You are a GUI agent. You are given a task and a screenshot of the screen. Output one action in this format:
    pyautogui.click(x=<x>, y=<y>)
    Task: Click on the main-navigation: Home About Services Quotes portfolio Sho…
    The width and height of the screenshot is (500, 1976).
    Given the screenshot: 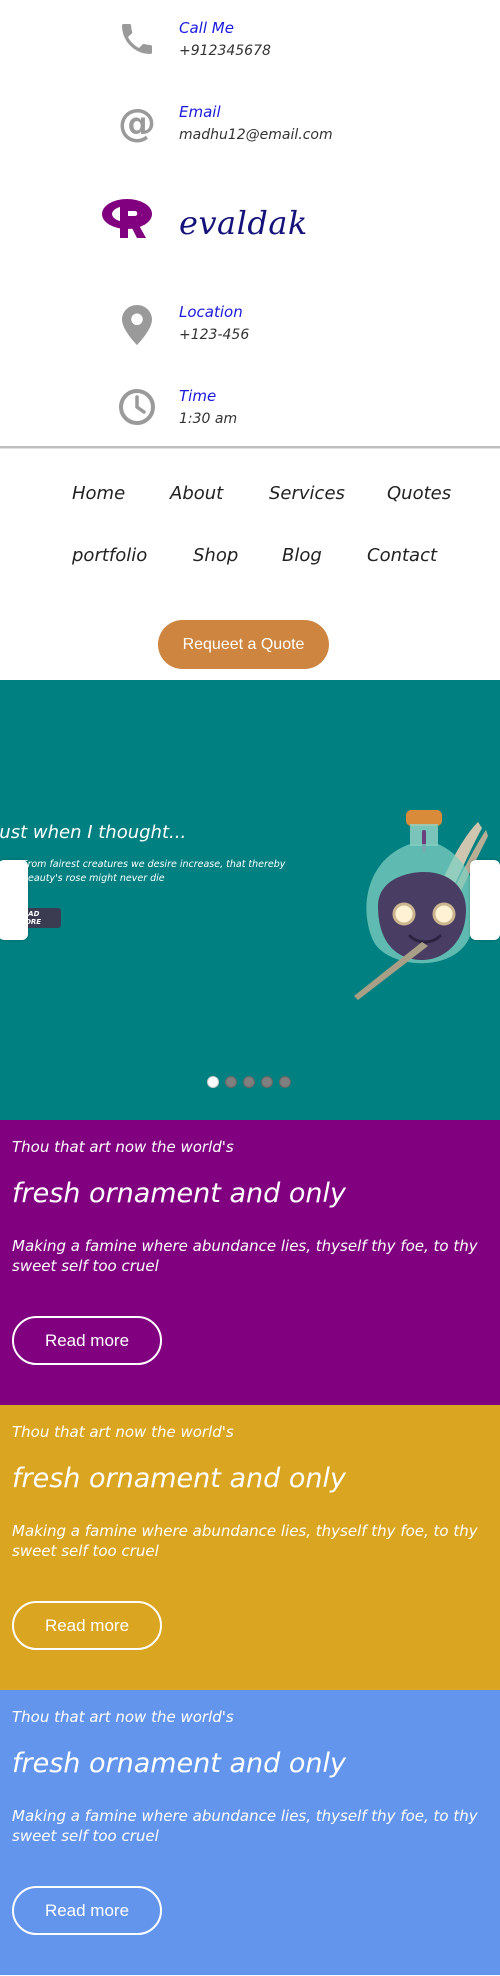 What is the action you would take?
    pyautogui.click(x=250, y=565)
    